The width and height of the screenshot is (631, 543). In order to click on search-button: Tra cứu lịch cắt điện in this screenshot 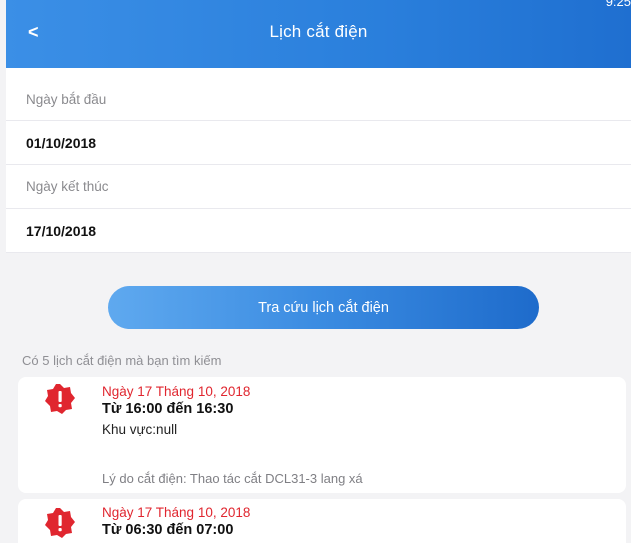, I will do `click(323, 307)`.